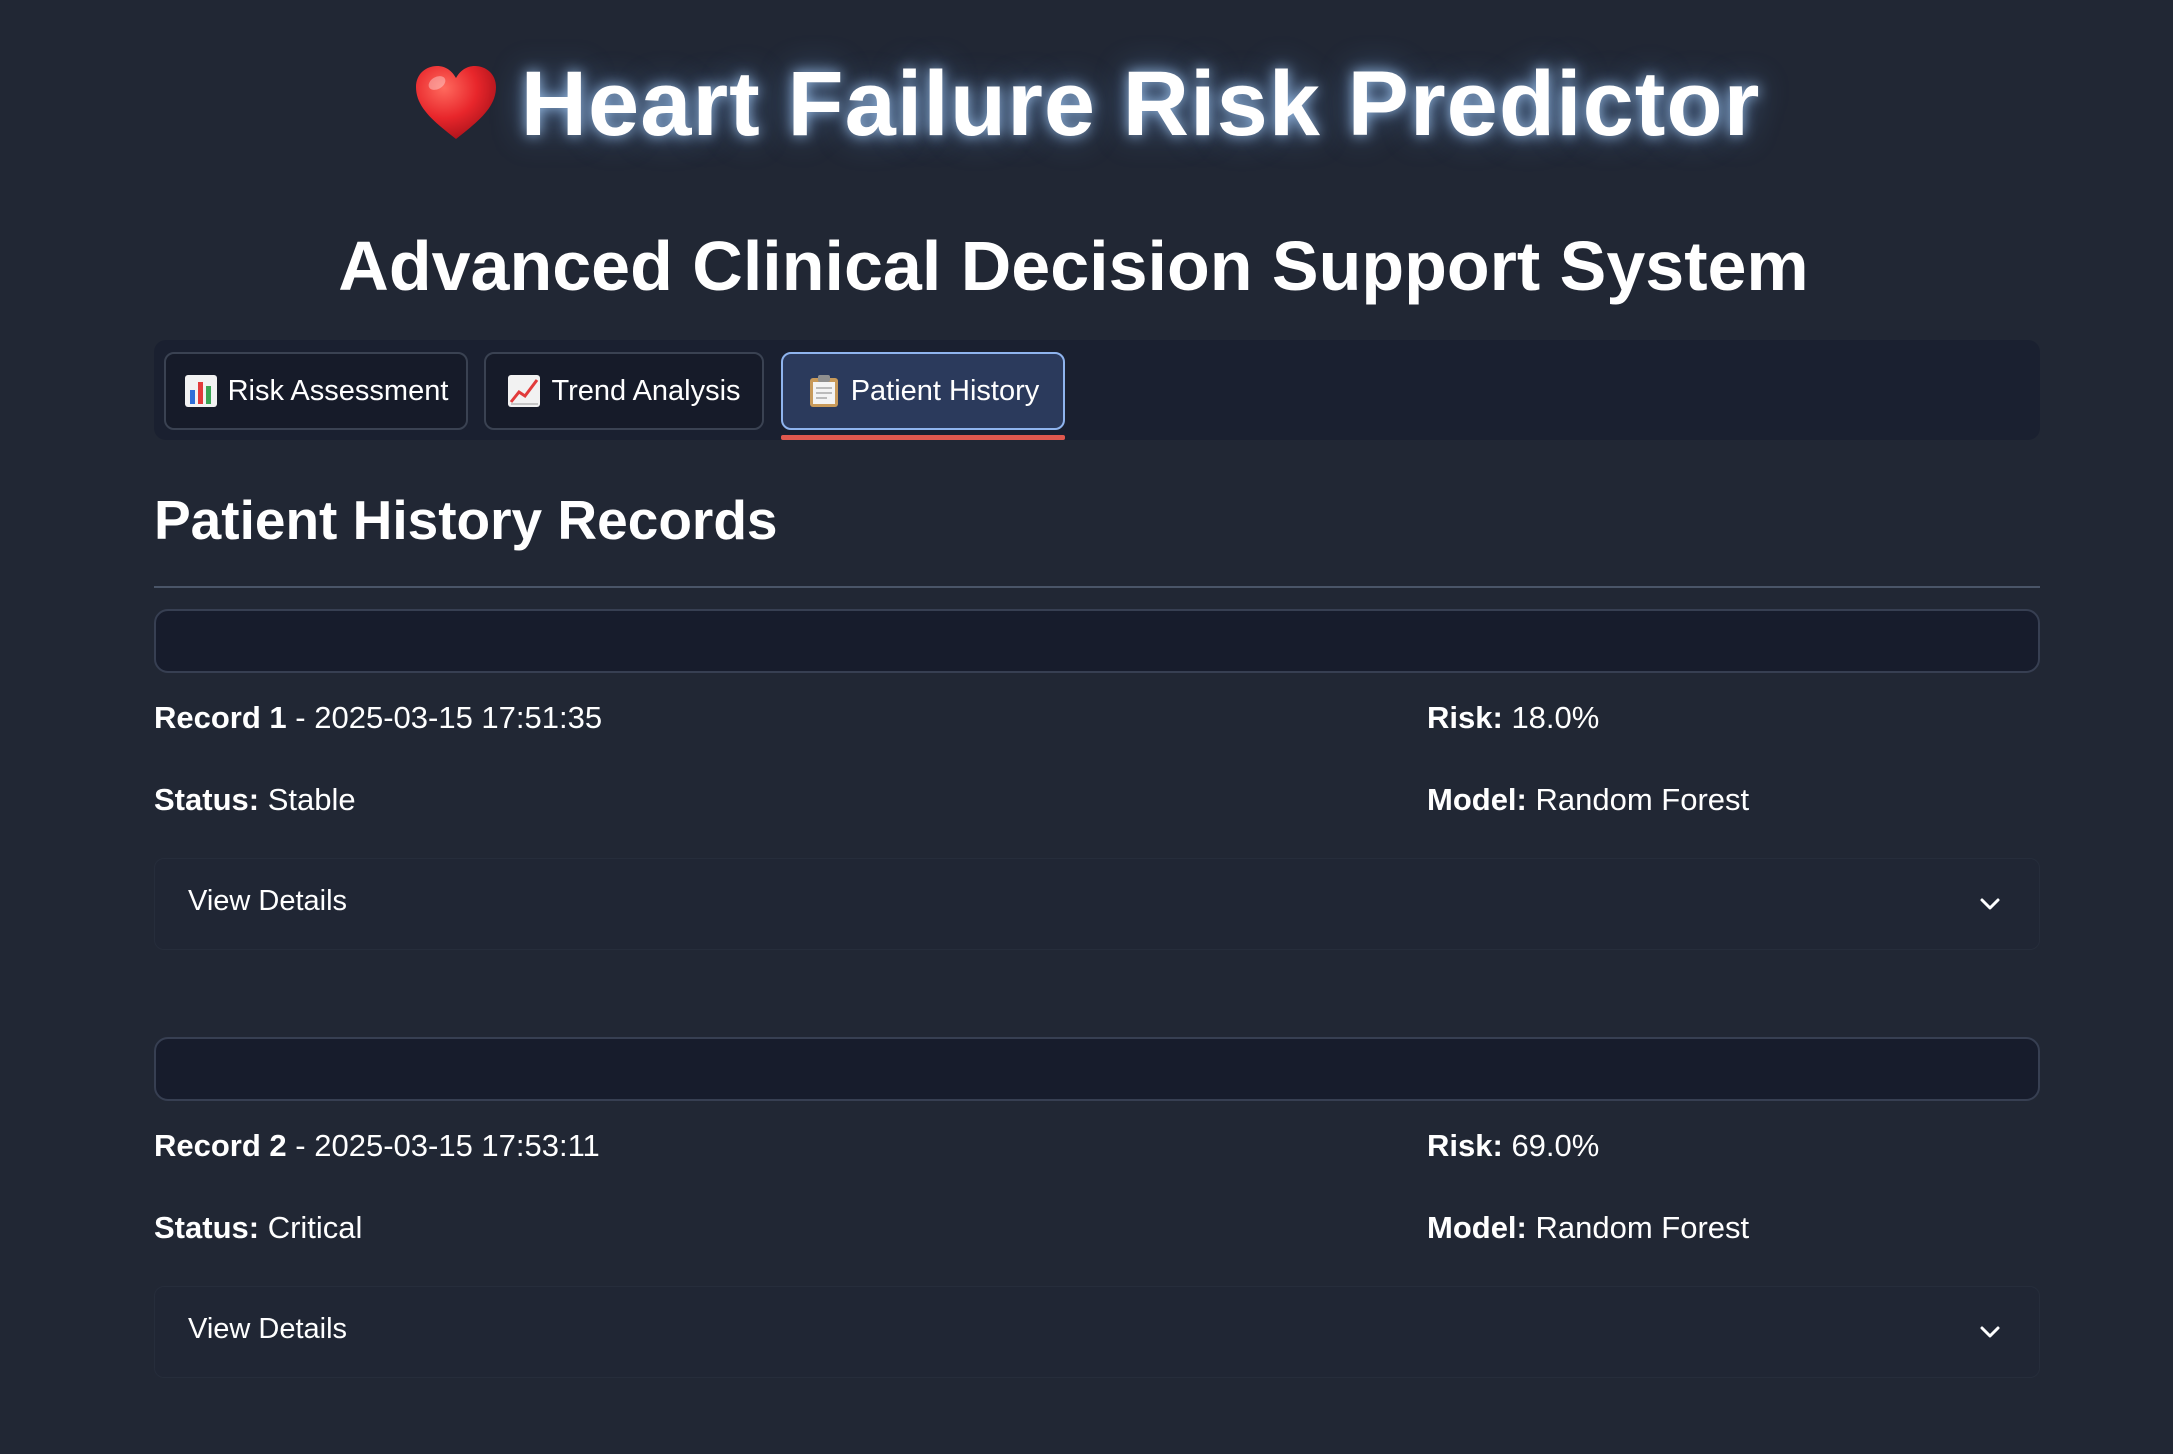  I want to click on tab-risk-assessment: Risk Assessment, so click(316, 391).